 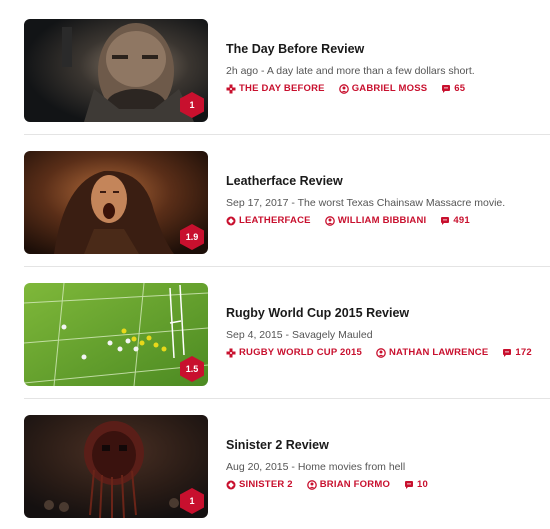 I want to click on author-tag: GABRIEL MOSS, so click(x=383, y=89).